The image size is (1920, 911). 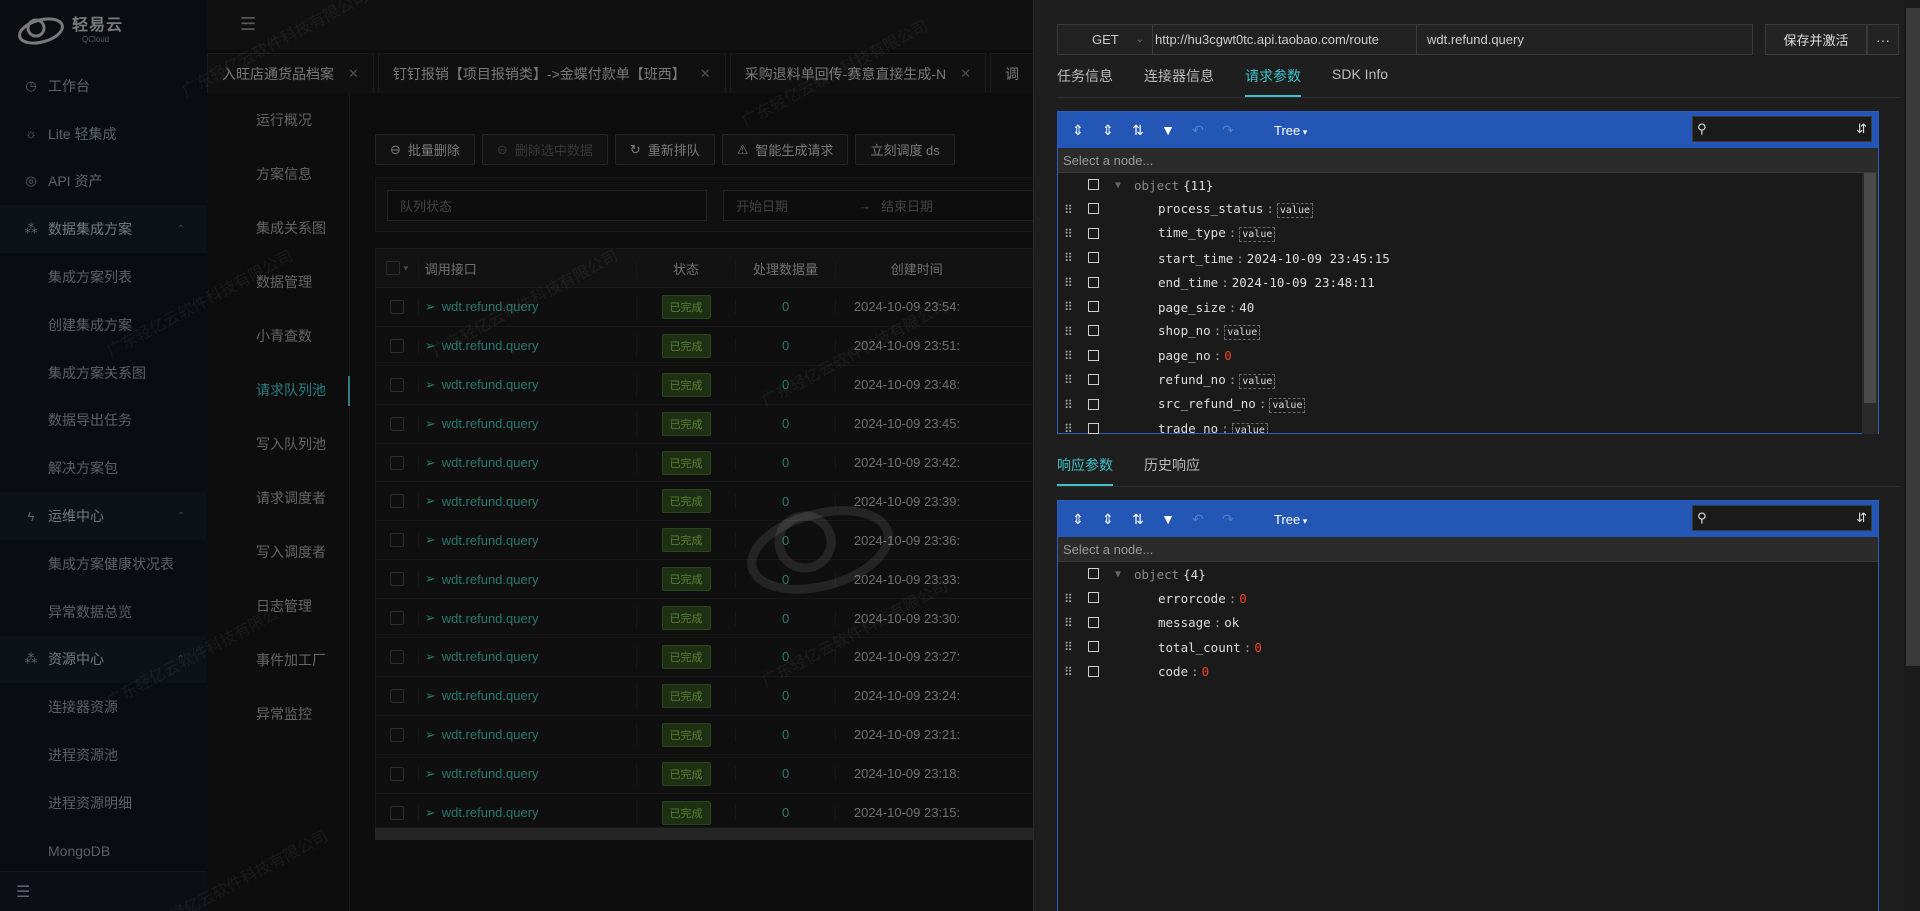 What do you see at coordinates (1085, 470) in the screenshot?
I see `tab-active: 响应参数` at bounding box center [1085, 470].